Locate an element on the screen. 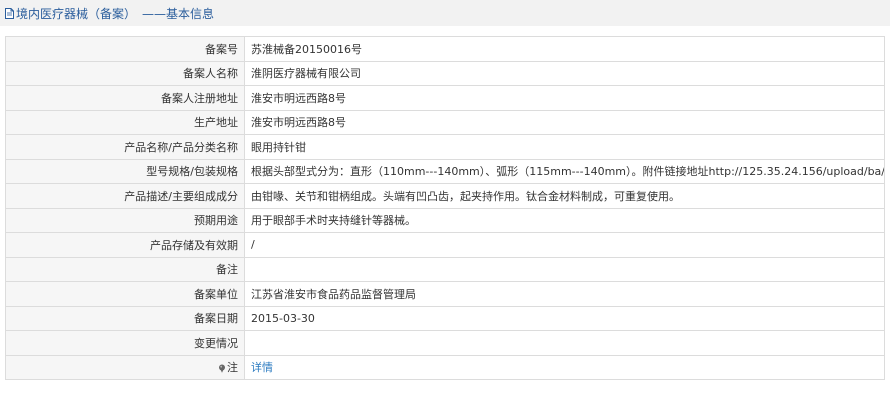 The image size is (890, 404). section-header: 境内医疗器械（备案） ——基本信息 is located at coordinates (445, 13).